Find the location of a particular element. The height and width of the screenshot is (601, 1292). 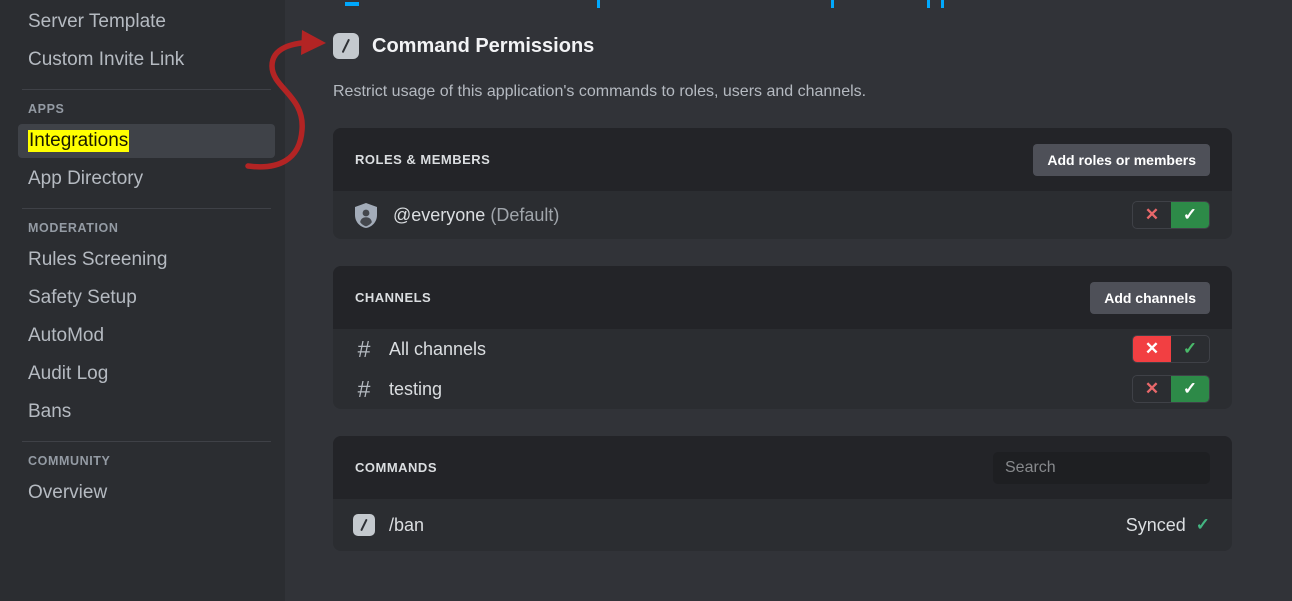

sidebar-item-label: Integrations is located at coordinates (79, 141).